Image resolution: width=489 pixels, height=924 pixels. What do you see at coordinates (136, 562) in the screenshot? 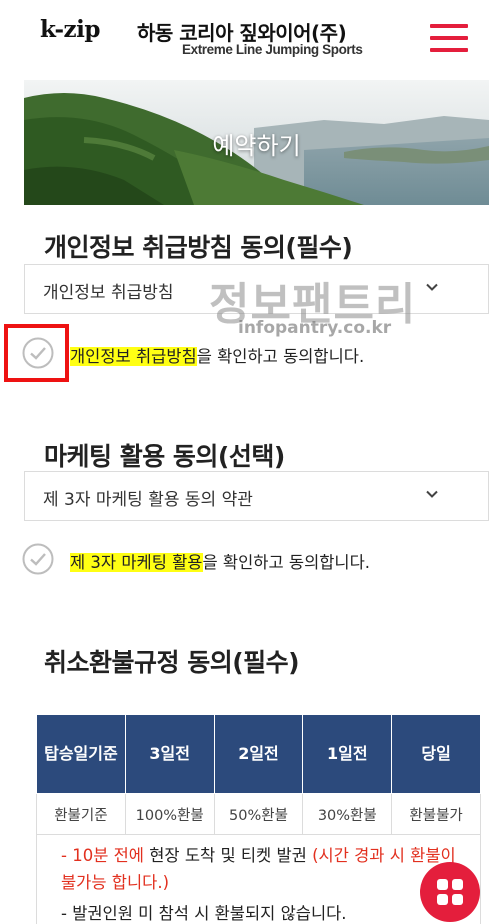
I see `marketing-agree-highlight: 제 3자 마케팅 활용` at bounding box center [136, 562].